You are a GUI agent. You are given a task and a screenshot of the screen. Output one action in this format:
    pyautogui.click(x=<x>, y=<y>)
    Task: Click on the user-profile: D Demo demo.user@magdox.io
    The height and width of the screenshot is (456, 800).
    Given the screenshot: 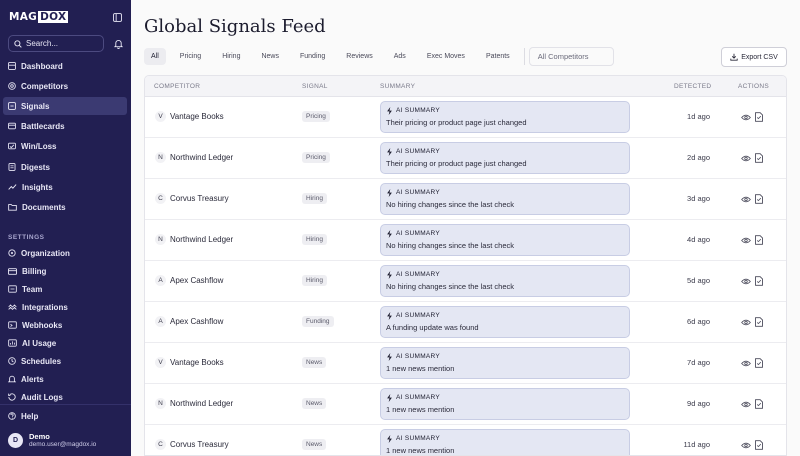 What is the action you would take?
    pyautogui.click(x=68, y=440)
    